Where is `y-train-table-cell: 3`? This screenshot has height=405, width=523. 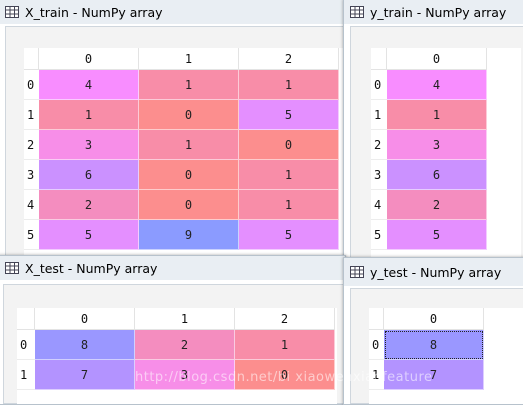 y-train-table-cell: 3 is located at coordinates (437, 145).